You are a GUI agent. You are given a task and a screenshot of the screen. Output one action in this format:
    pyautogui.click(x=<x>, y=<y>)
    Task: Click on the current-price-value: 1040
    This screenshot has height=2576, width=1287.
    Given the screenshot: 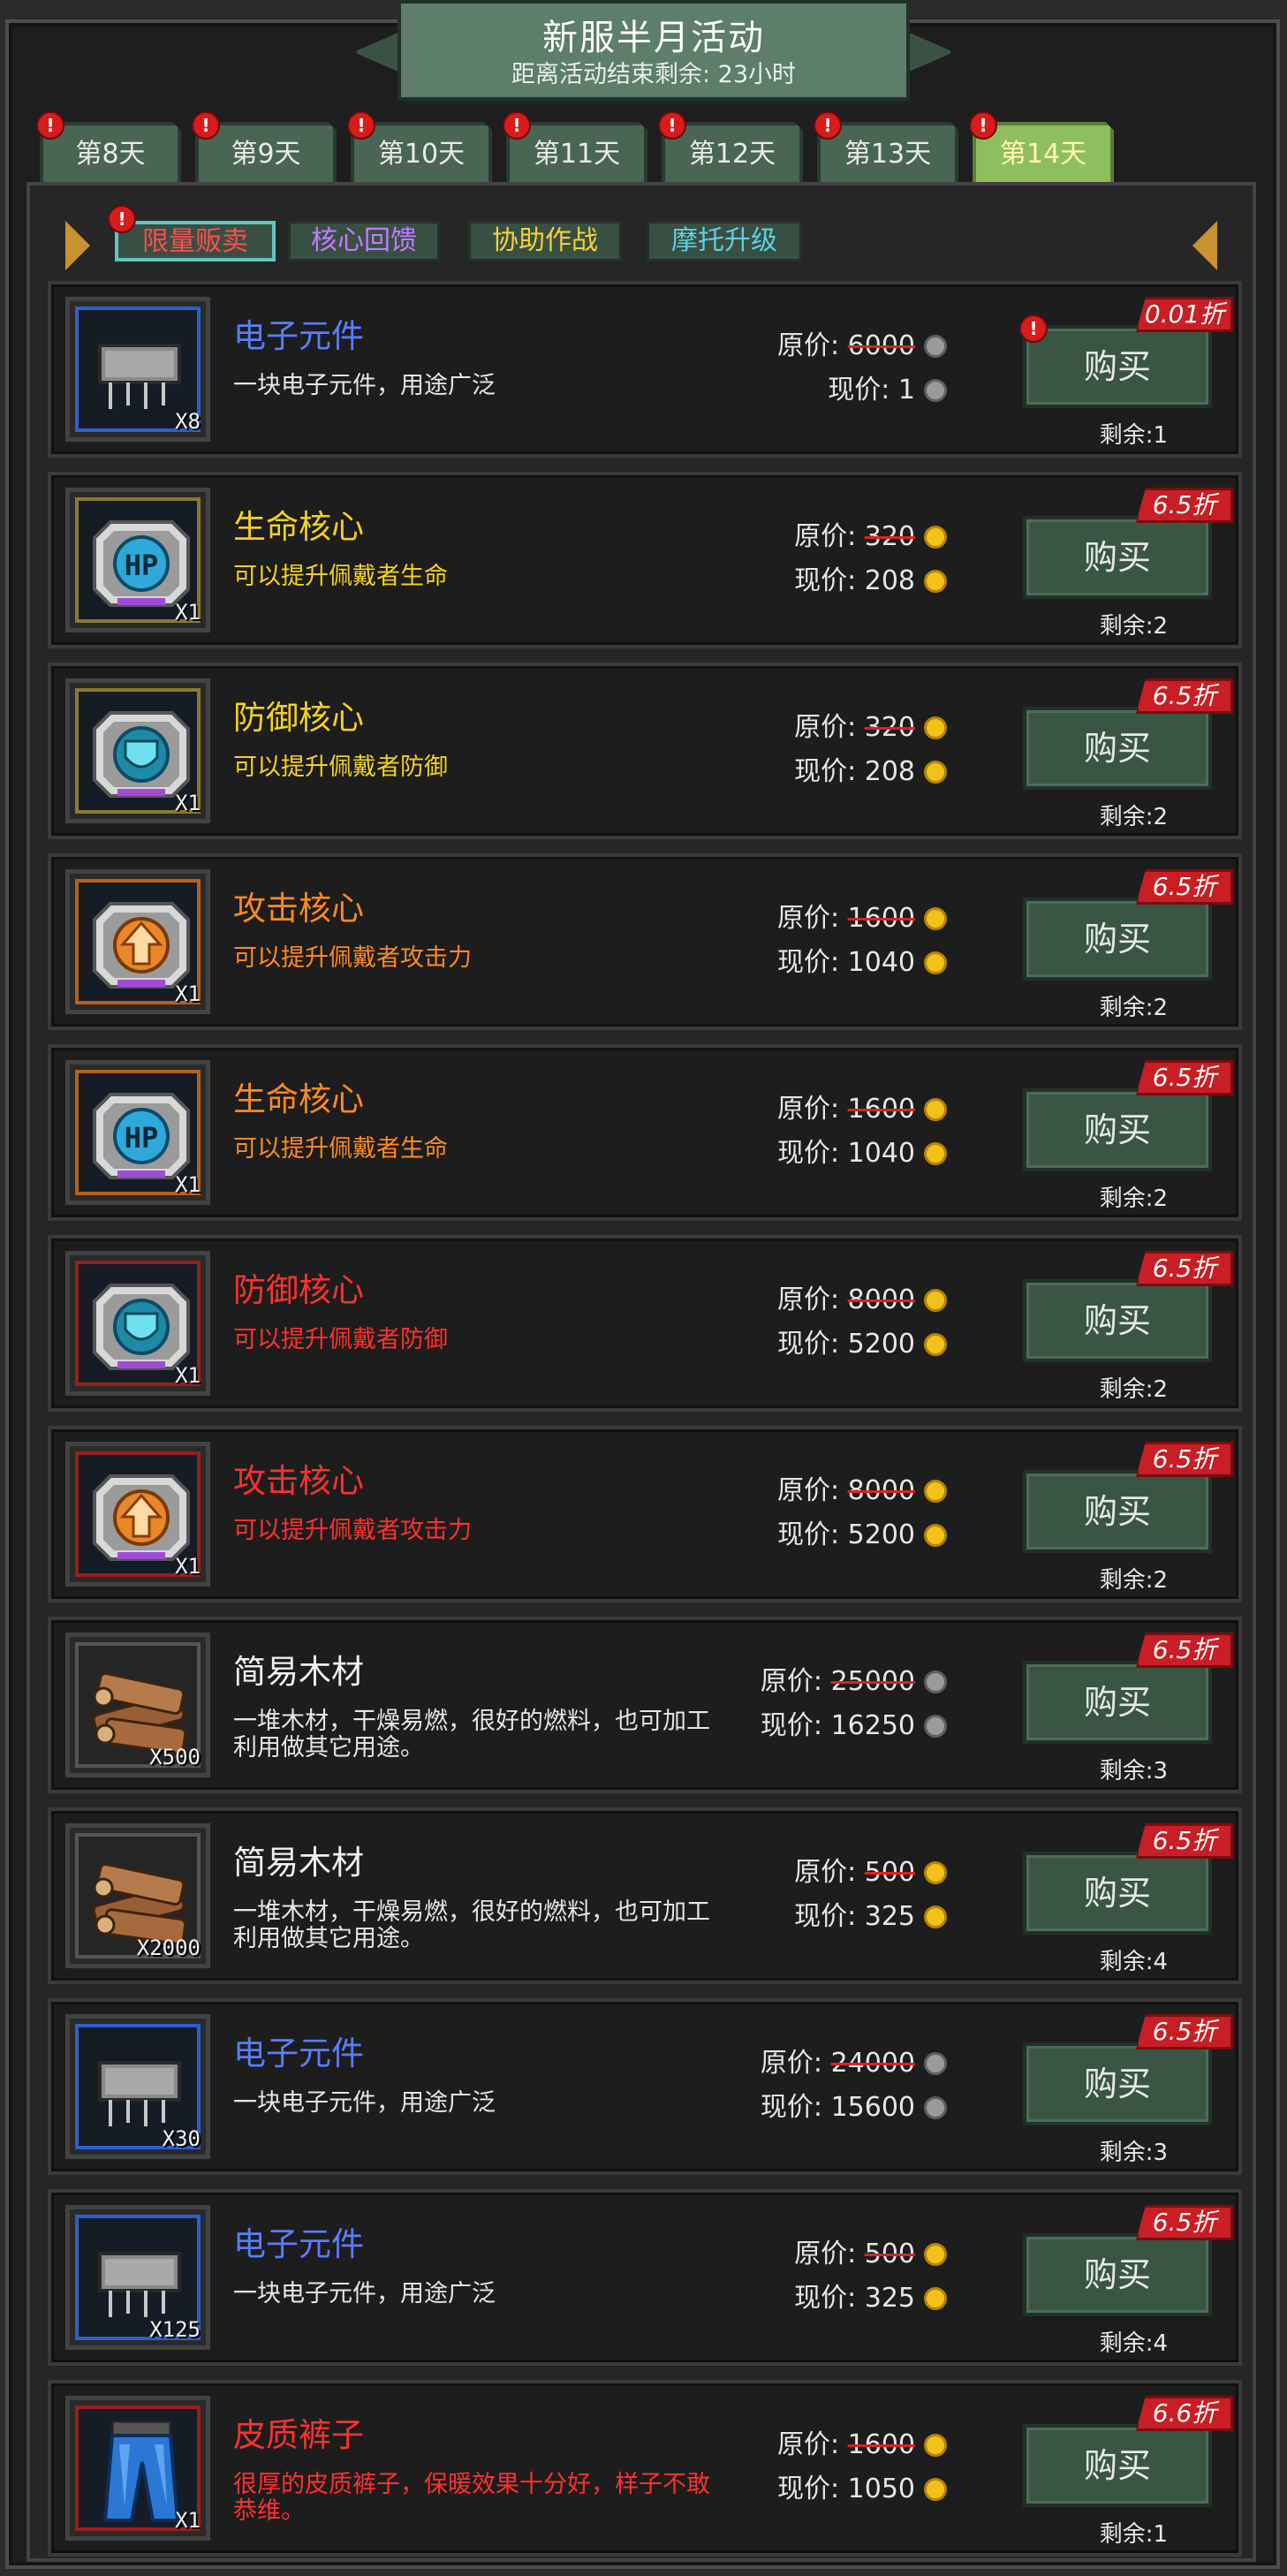 What is the action you would take?
    pyautogui.click(x=881, y=963)
    